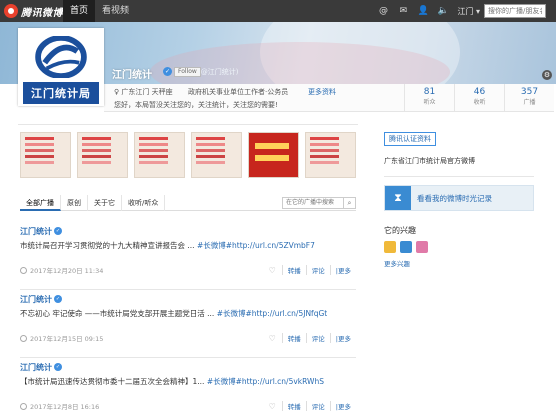 The image size is (556, 418). What do you see at coordinates (547, 75) in the screenshot?
I see `gear-icon: ⚙` at bounding box center [547, 75].